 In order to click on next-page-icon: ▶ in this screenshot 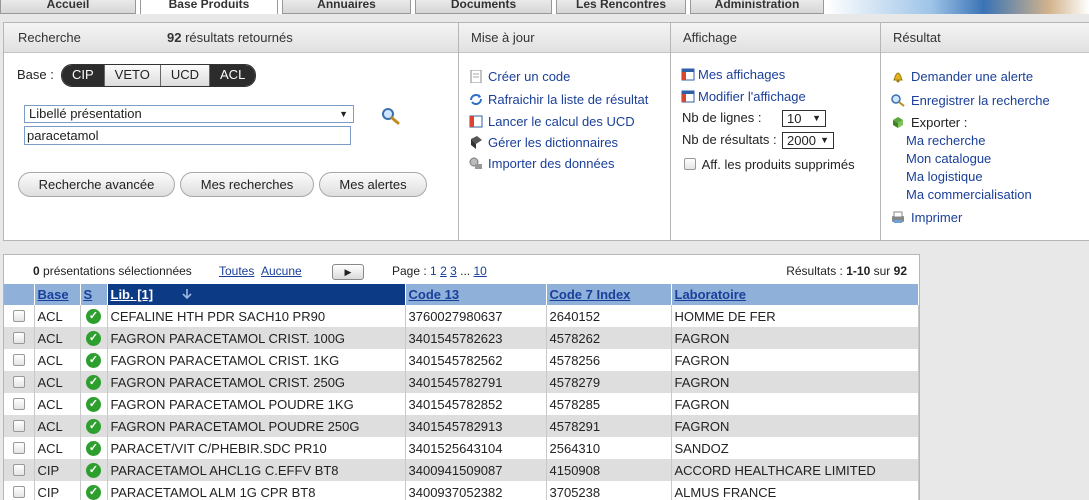, I will do `click(348, 272)`.